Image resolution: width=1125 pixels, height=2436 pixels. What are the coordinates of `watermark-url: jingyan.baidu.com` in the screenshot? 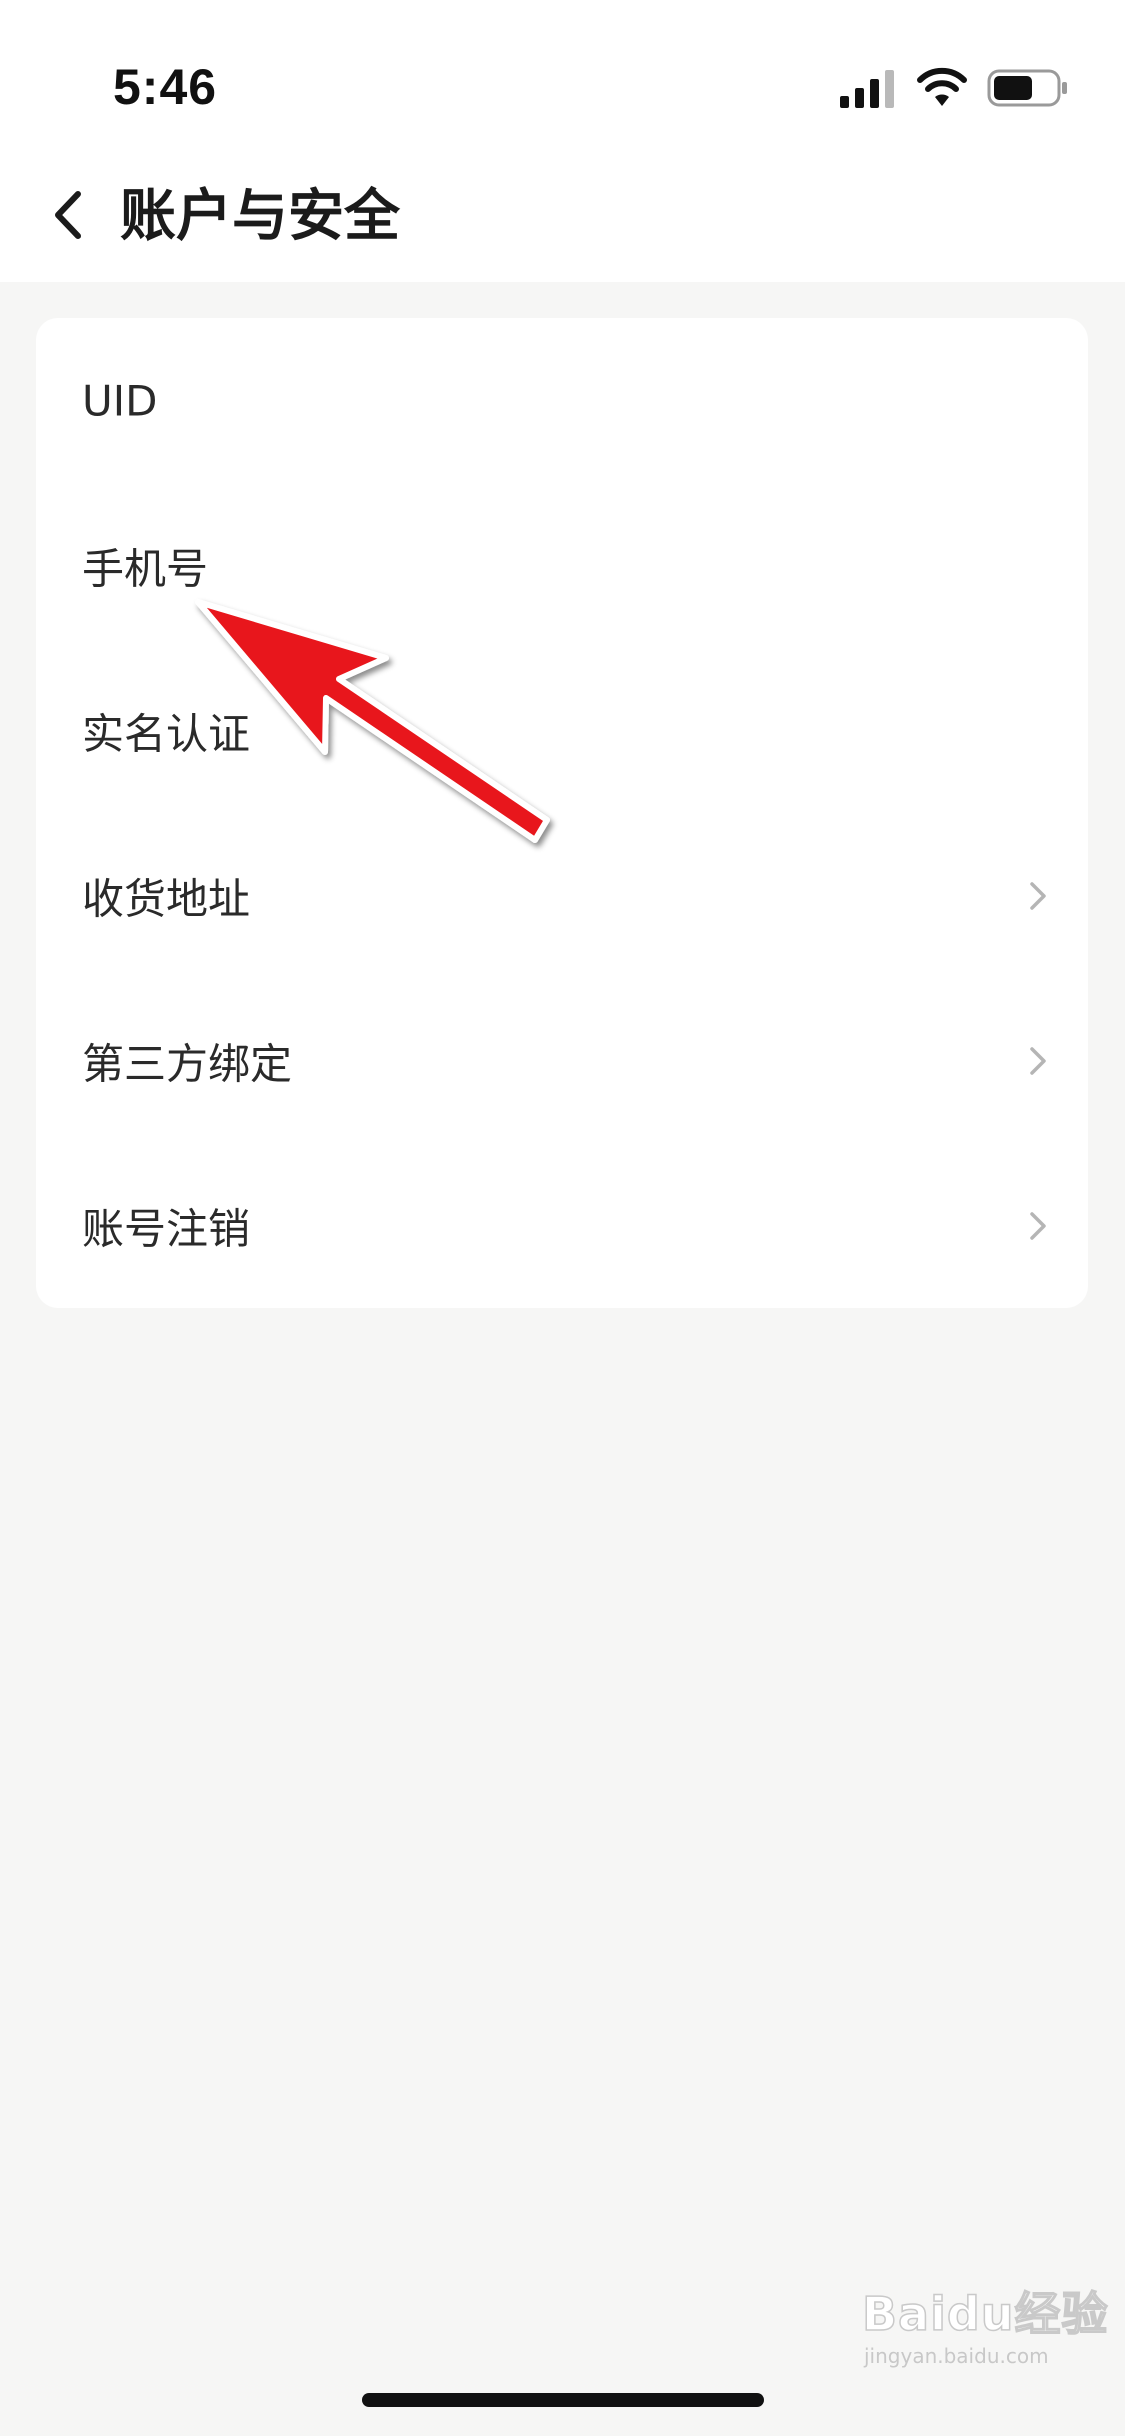 It's located at (956, 2356).